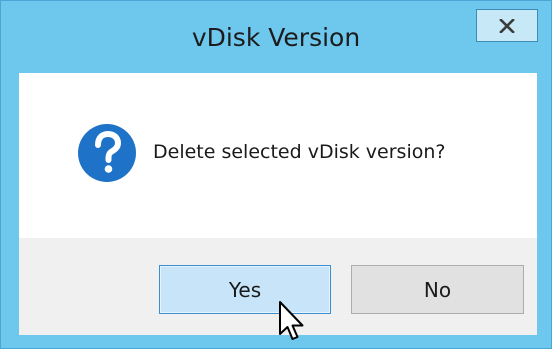  What do you see at coordinates (299, 152) in the screenshot?
I see `dialog-message: Delete selected vDisk version?` at bounding box center [299, 152].